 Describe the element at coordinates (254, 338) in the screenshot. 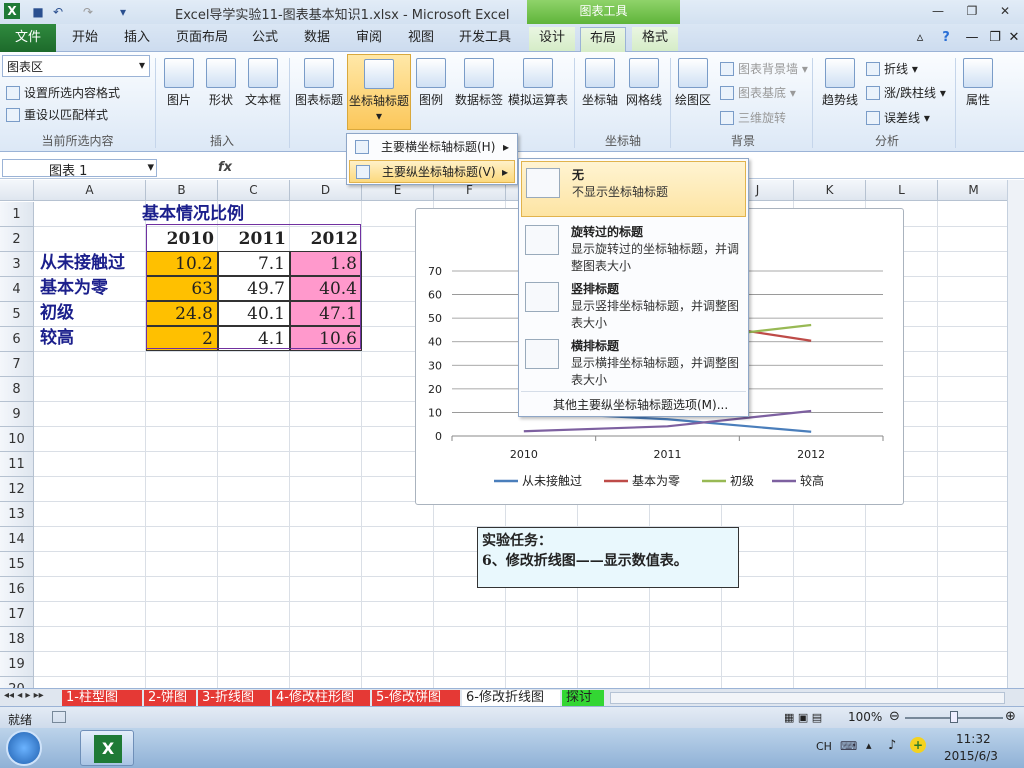

I see `data-cell: 4.1` at that location.